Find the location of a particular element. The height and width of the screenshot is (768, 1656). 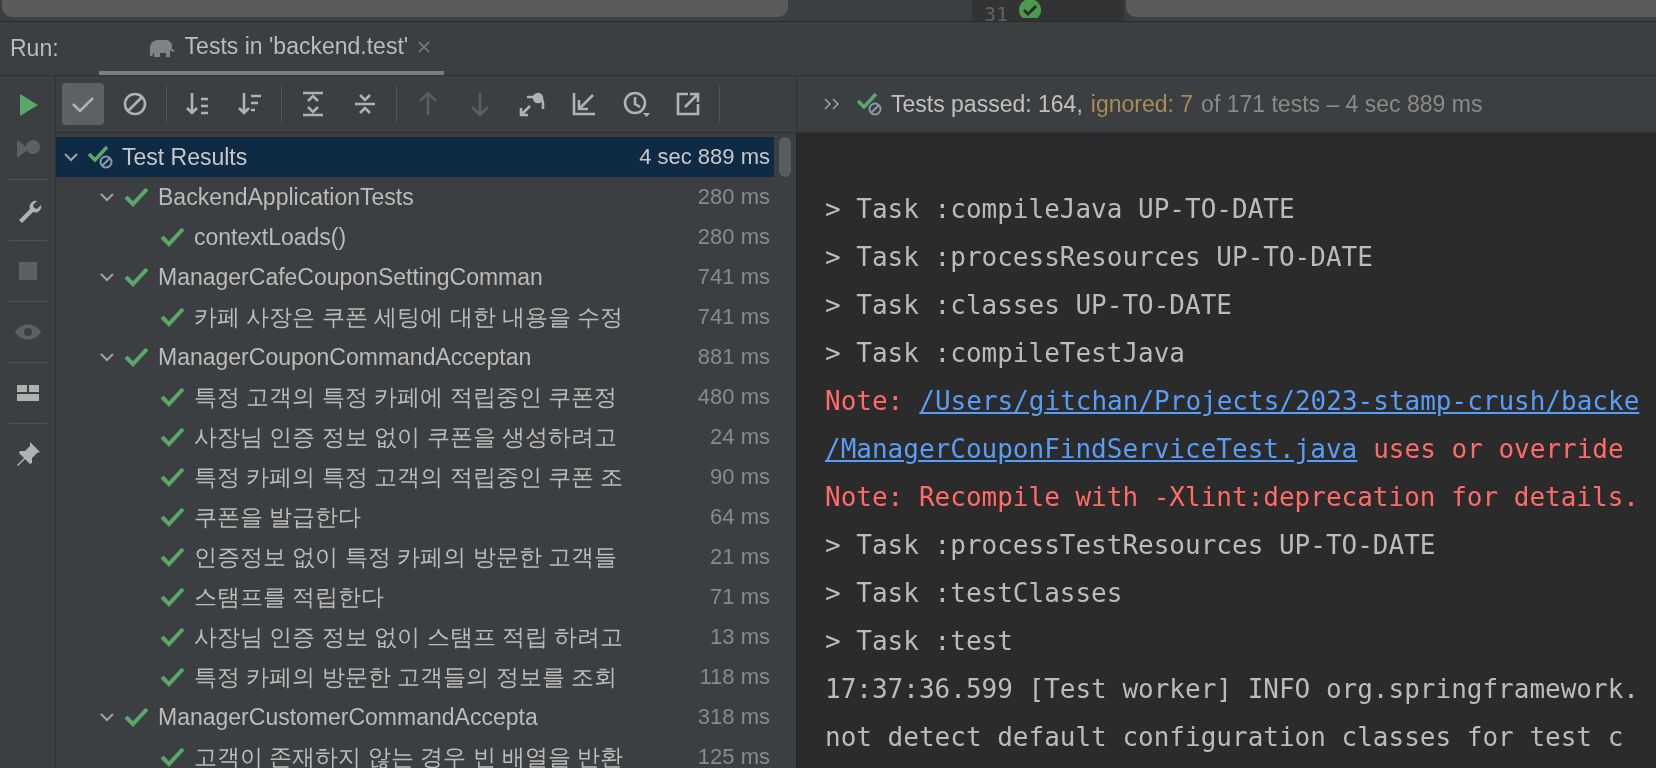

test-name: 카페 사장은 쿠폰 세팅에 대한 내용을 수정 is located at coordinates (409, 317).